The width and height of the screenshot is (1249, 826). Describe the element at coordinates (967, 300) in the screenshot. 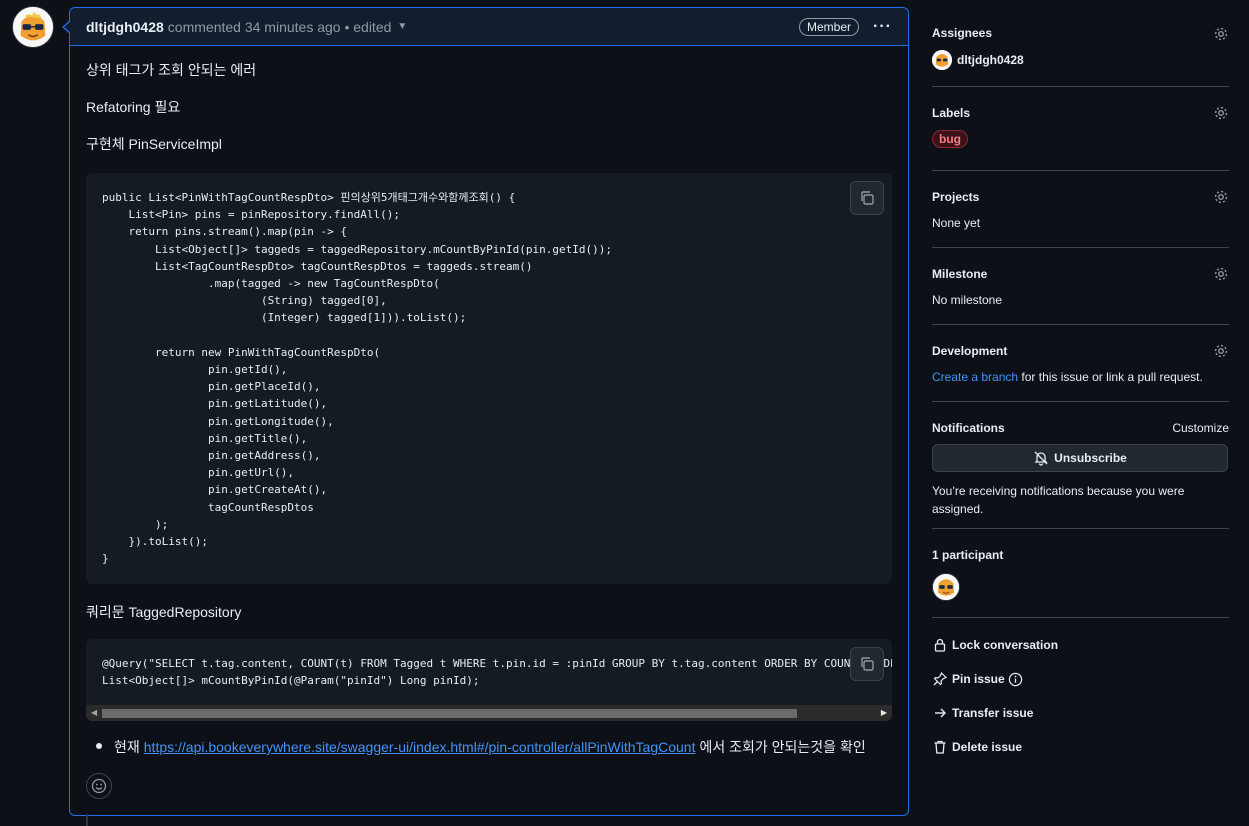

I see `milestone-value: No milestone` at that location.